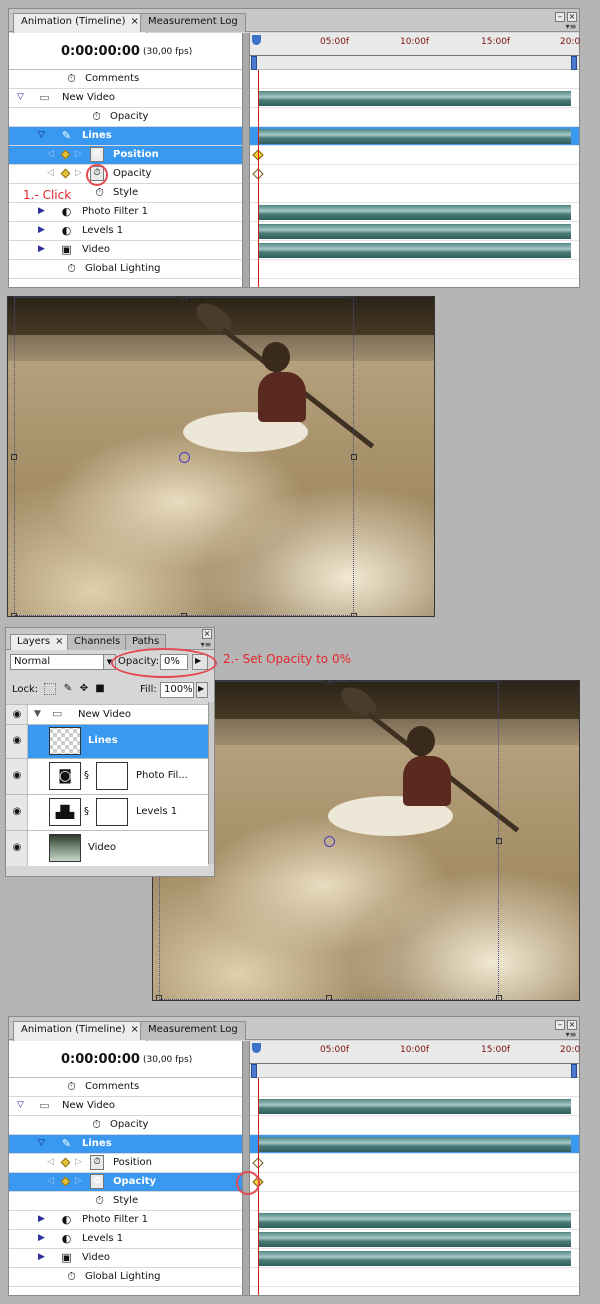  Describe the element at coordinates (37, 714) in the screenshot. I see `expand-triangle-icon: ▼` at that location.